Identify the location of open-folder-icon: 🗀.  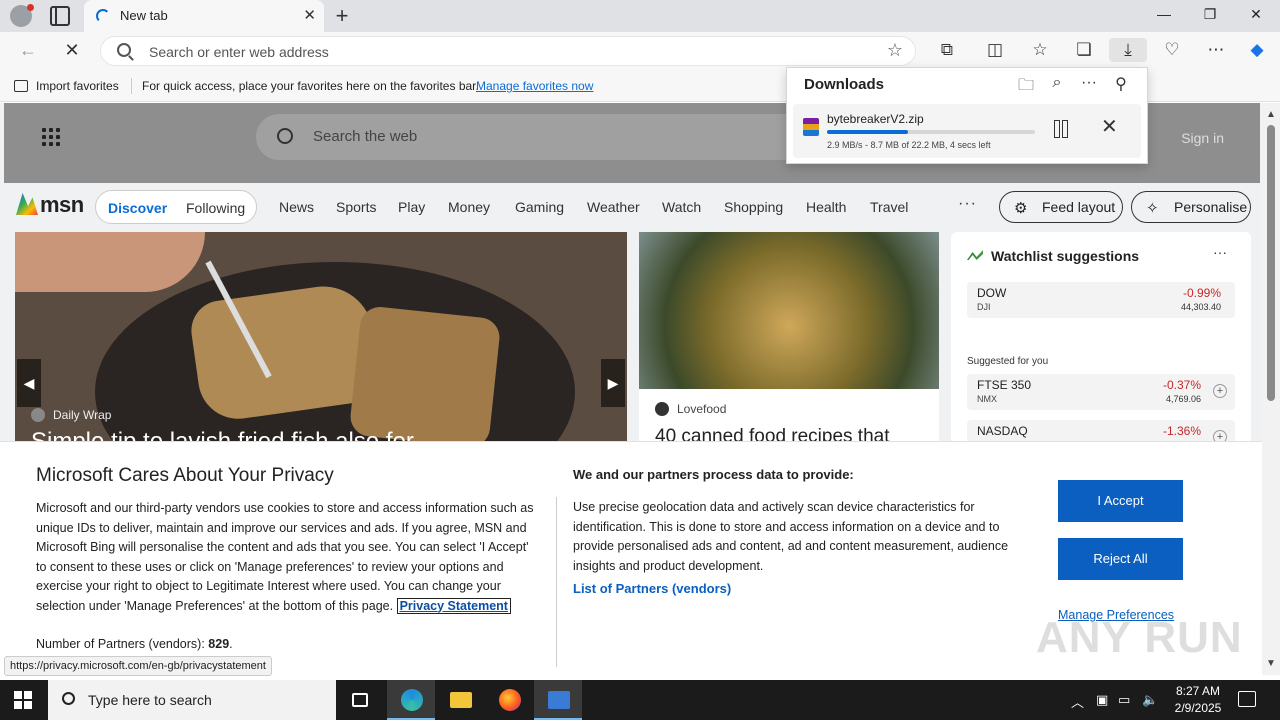
(1026, 87).